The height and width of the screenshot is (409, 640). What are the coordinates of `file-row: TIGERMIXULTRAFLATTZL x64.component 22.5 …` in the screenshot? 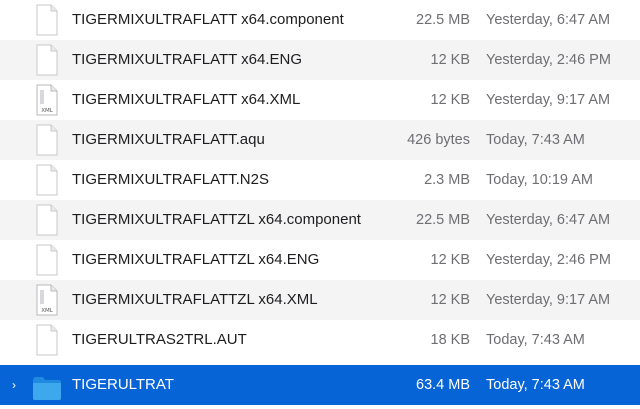 It's located at (320, 220).